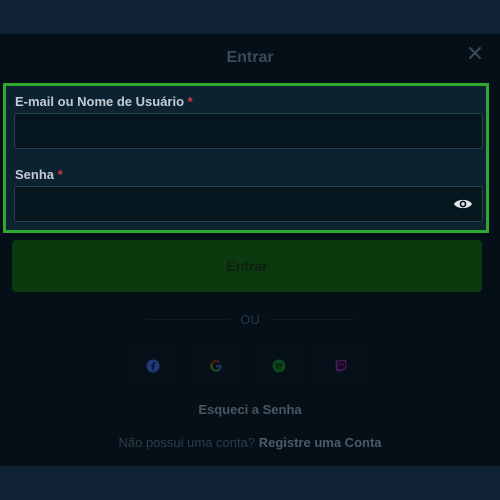  What do you see at coordinates (187, 442) in the screenshot?
I see `no-account-text: Não possui uma conta?` at bounding box center [187, 442].